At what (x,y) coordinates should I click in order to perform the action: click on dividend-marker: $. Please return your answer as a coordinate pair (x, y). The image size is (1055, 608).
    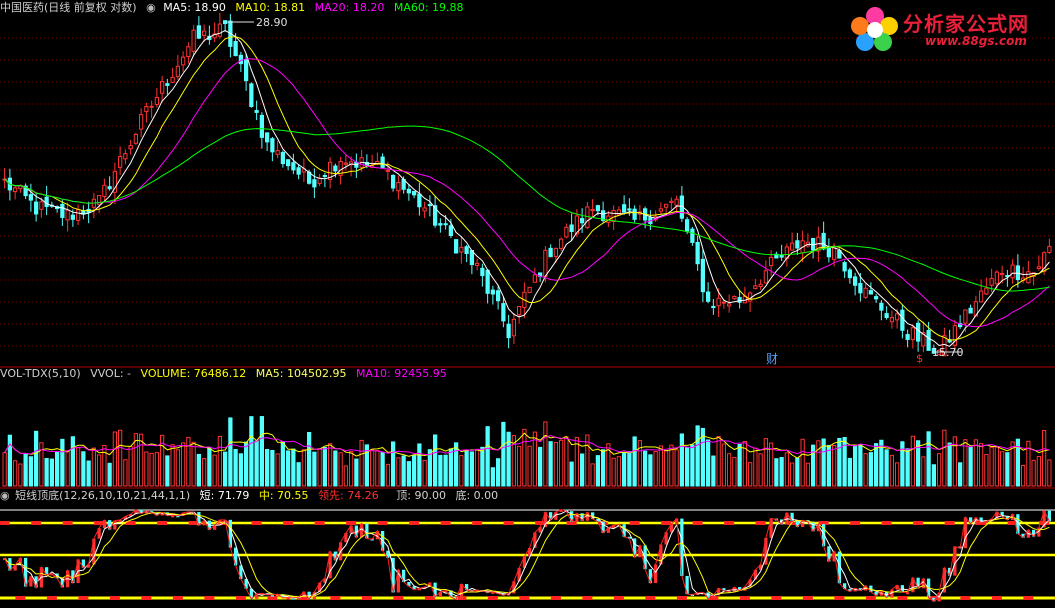
    Looking at the image, I should click on (919, 358).